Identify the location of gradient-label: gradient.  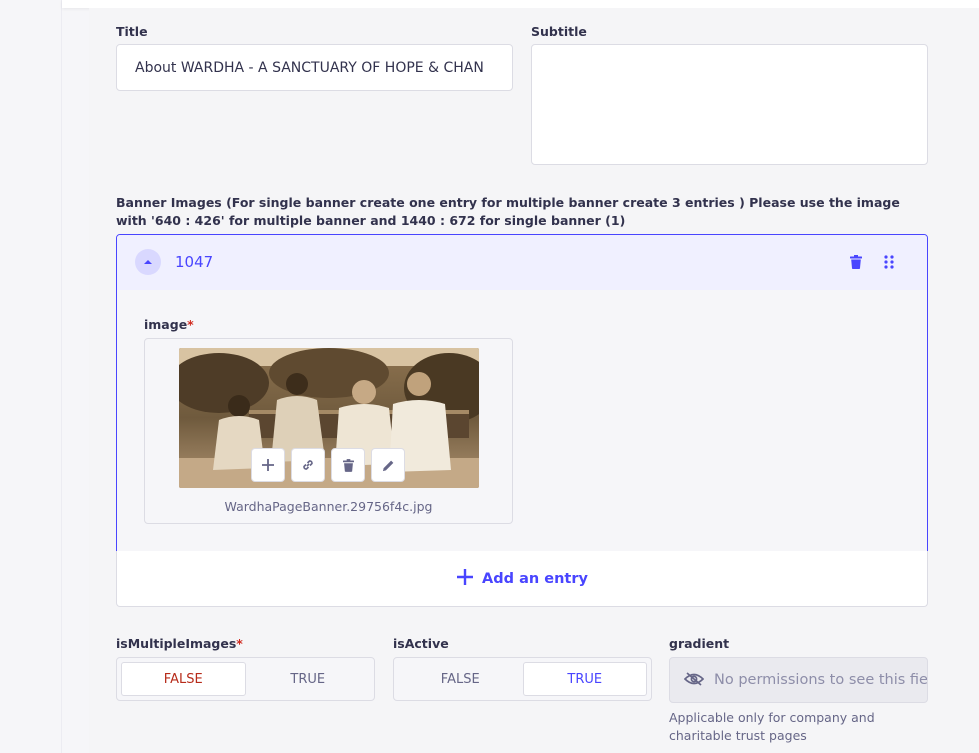
(699, 643).